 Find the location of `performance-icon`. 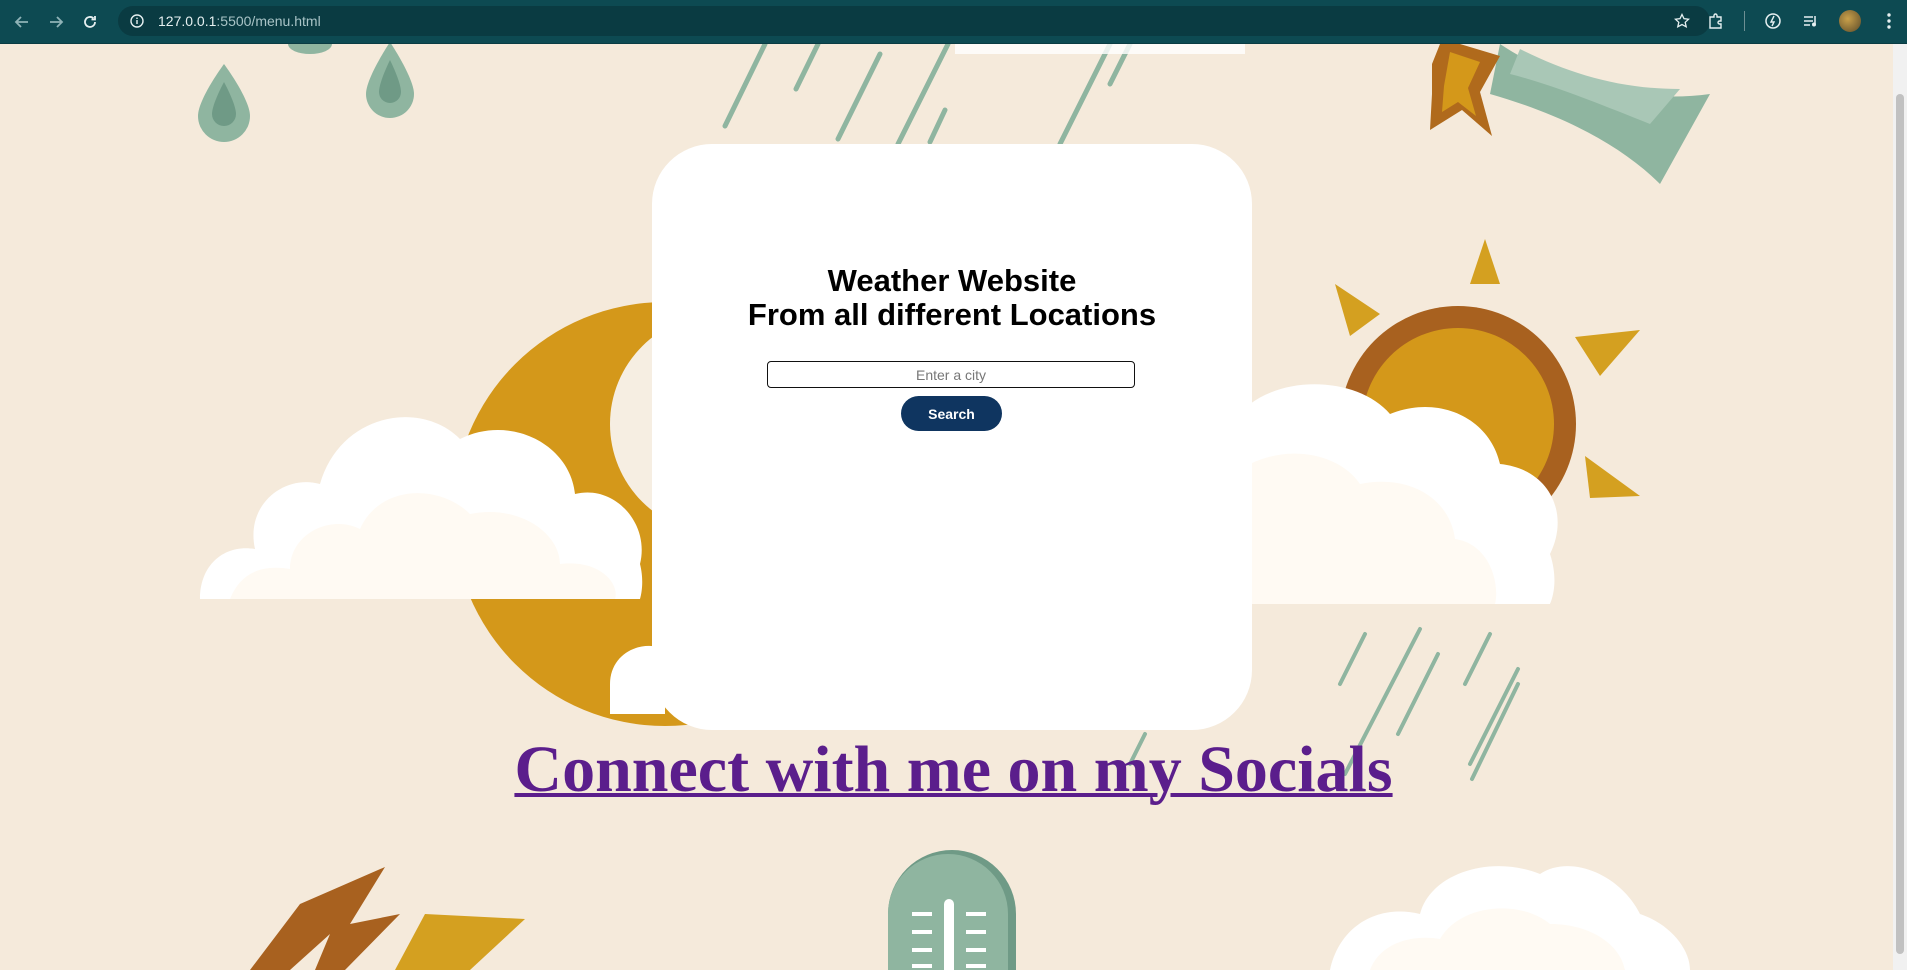

performance-icon is located at coordinates (1773, 21).